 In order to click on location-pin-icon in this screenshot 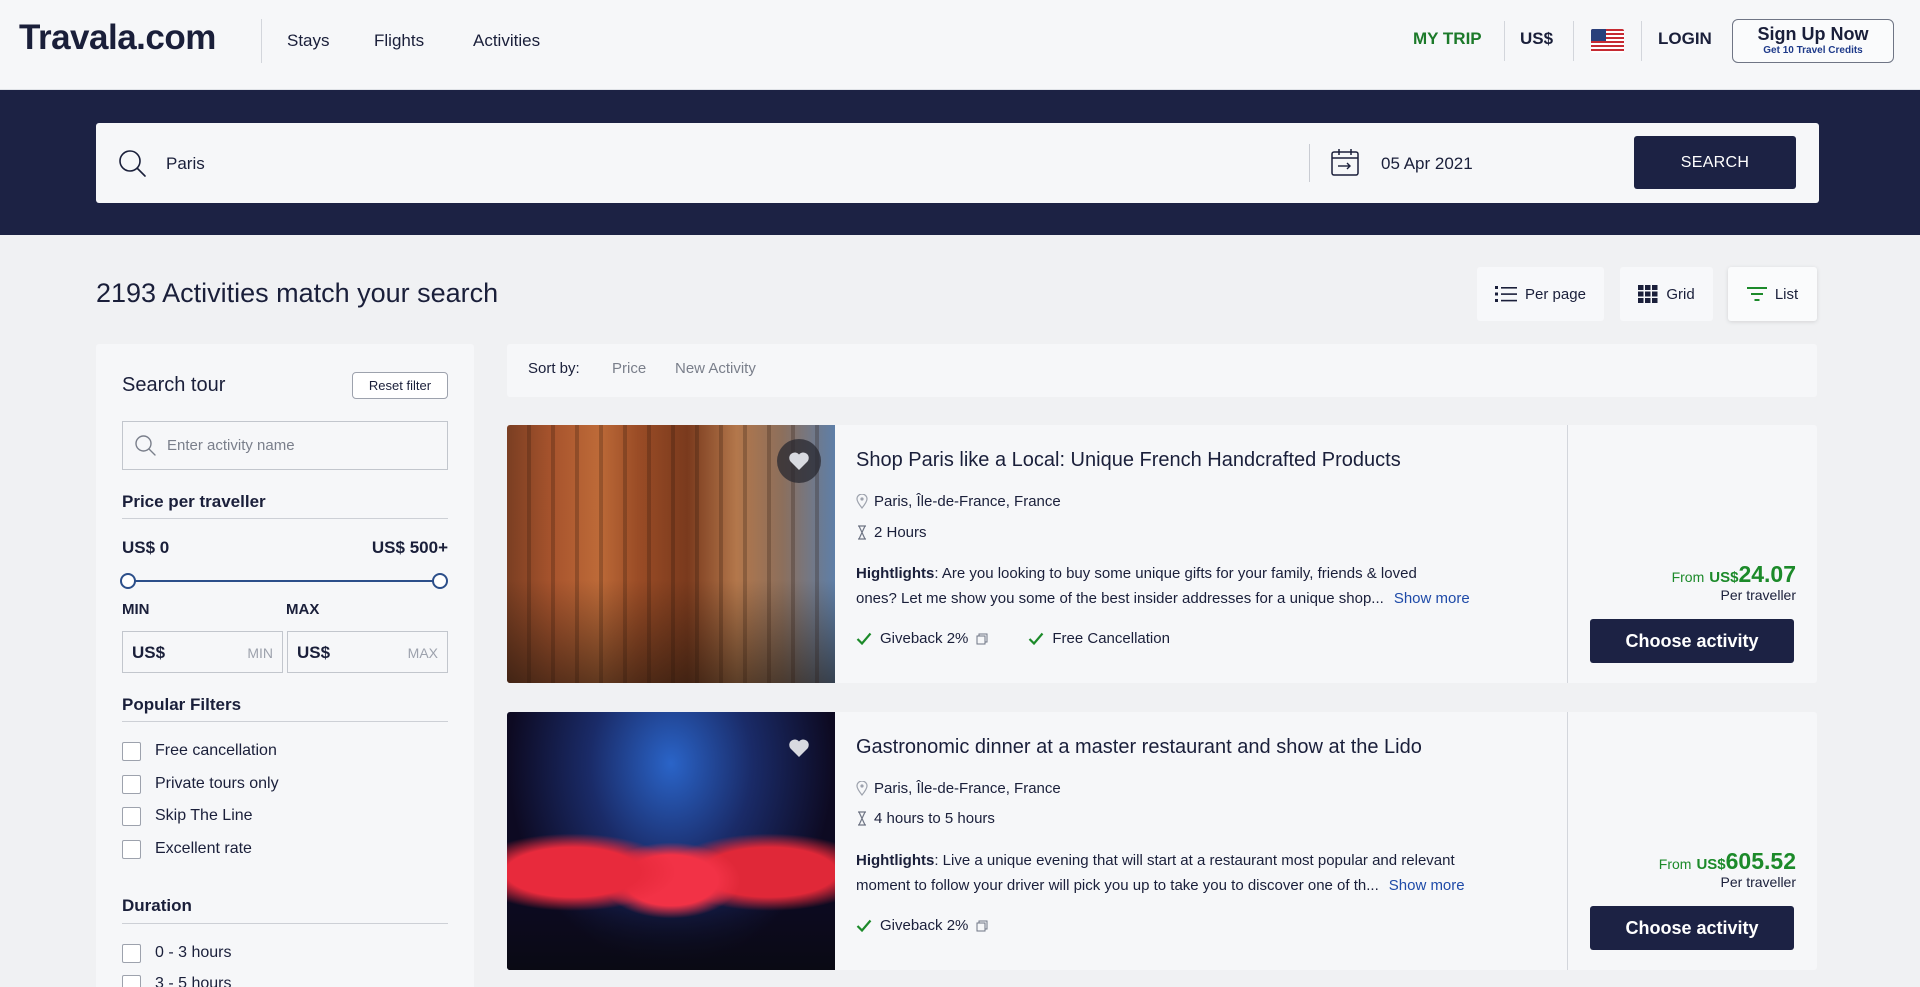, I will do `click(862, 788)`.